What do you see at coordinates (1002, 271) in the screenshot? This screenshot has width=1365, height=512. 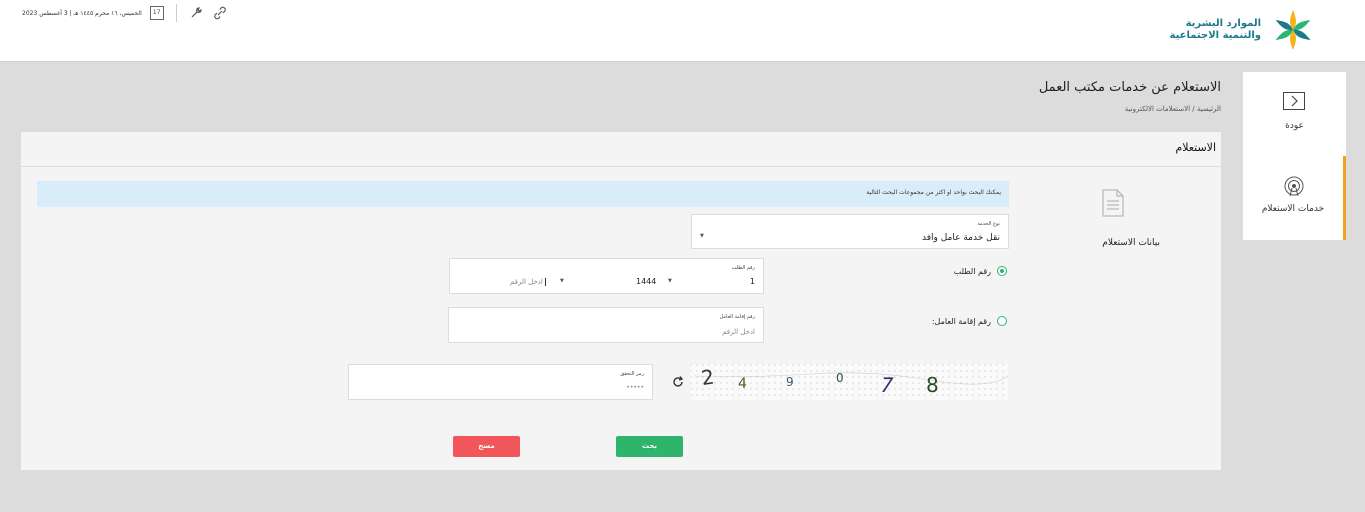 I see `radio-checked-icon` at bounding box center [1002, 271].